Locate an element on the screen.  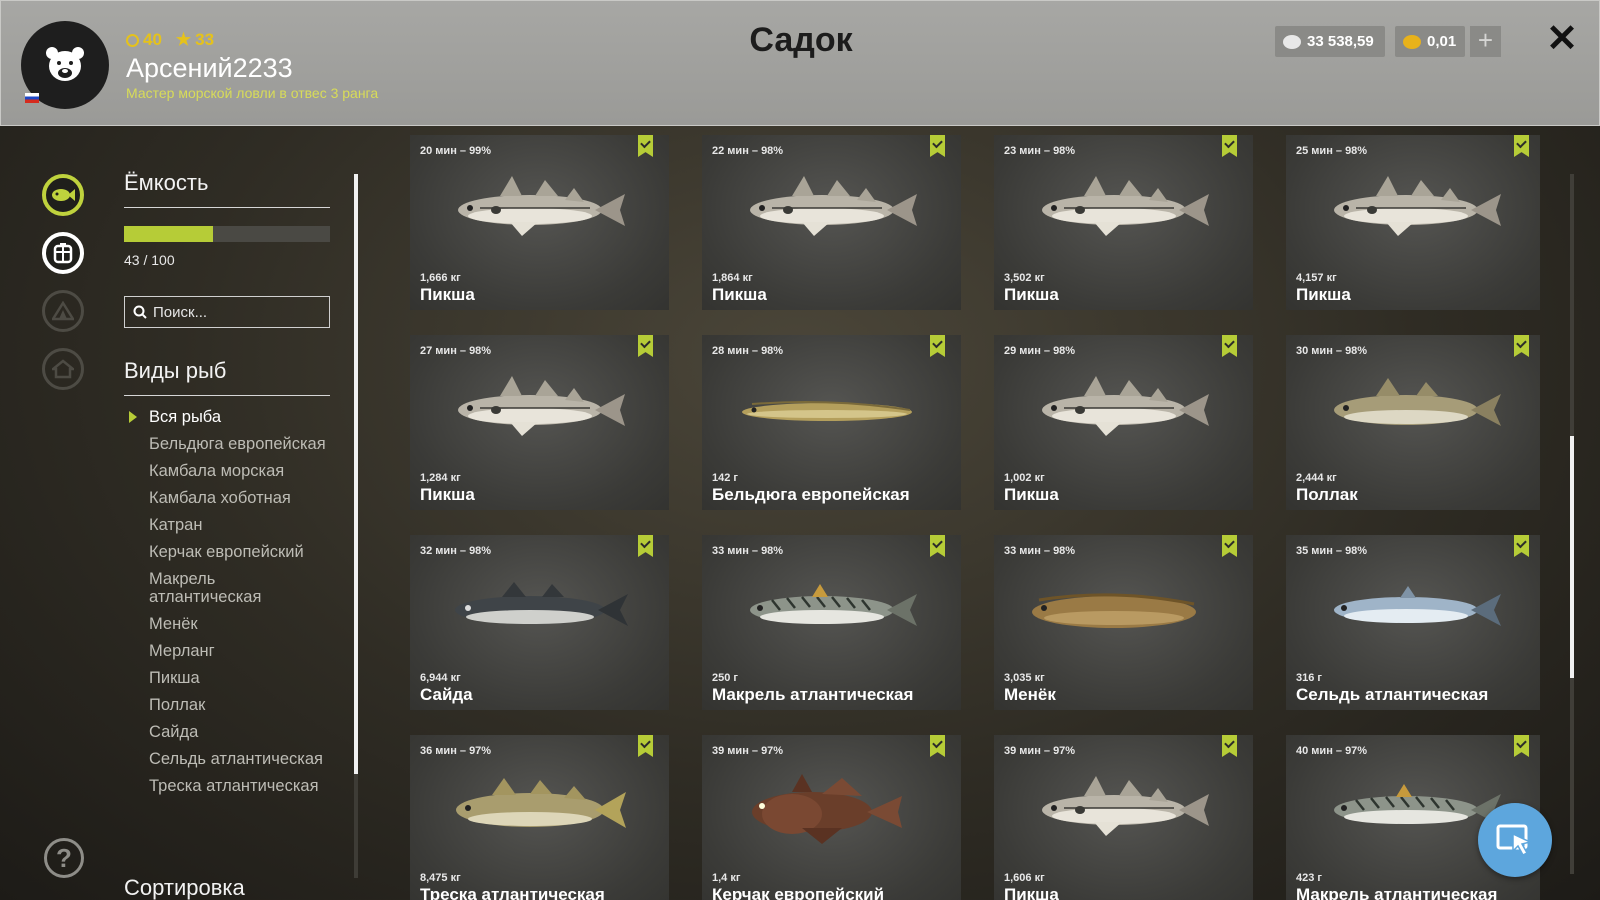
fish-weight: 4,157 кг is located at coordinates (1316, 278).